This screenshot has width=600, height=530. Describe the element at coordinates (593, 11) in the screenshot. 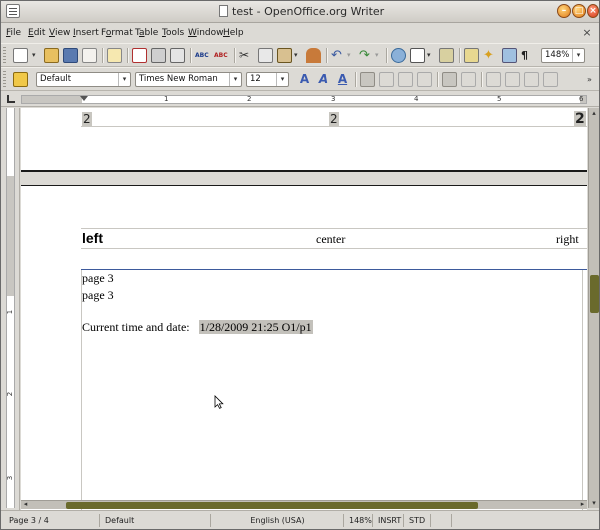

I see `close-button: ×` at that location.